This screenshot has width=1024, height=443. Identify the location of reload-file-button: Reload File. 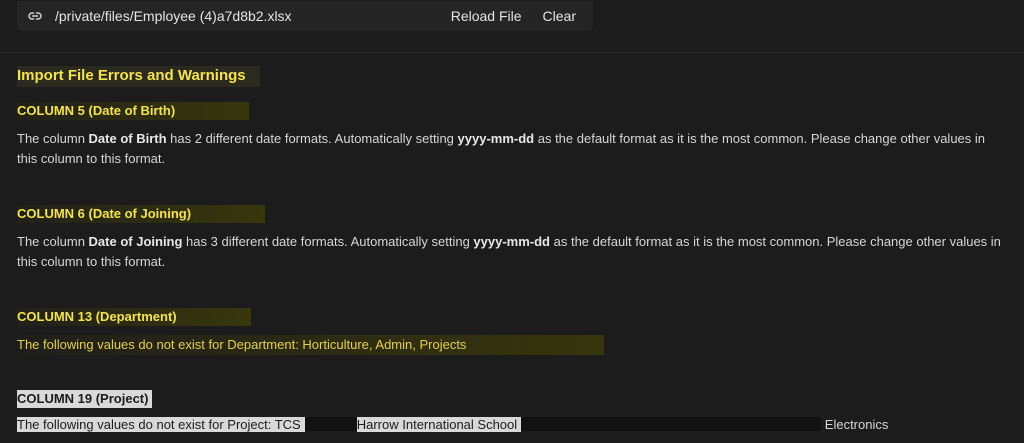
(486, 16).